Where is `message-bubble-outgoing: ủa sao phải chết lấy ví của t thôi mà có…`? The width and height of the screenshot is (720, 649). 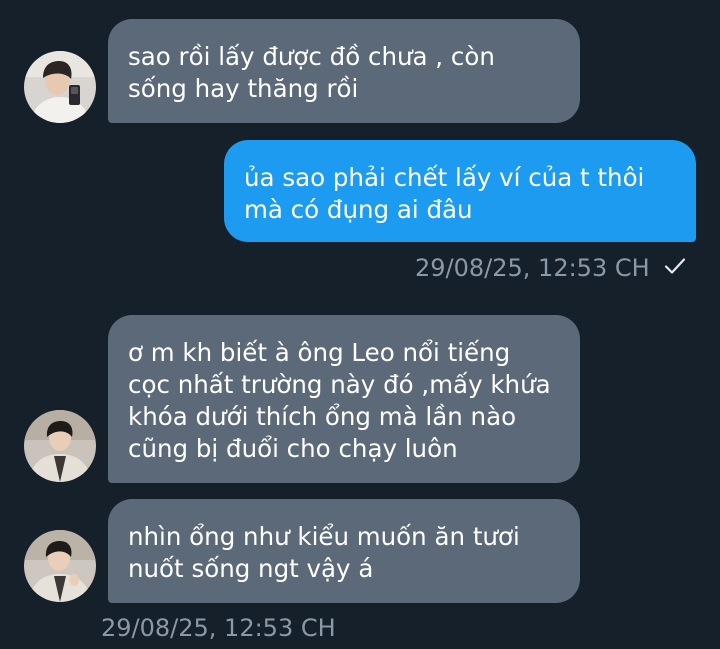
message-bubble-outgoing: ủa sao phải chết lấy ví của t thôi mà có… is located at coordinates (460, 191).